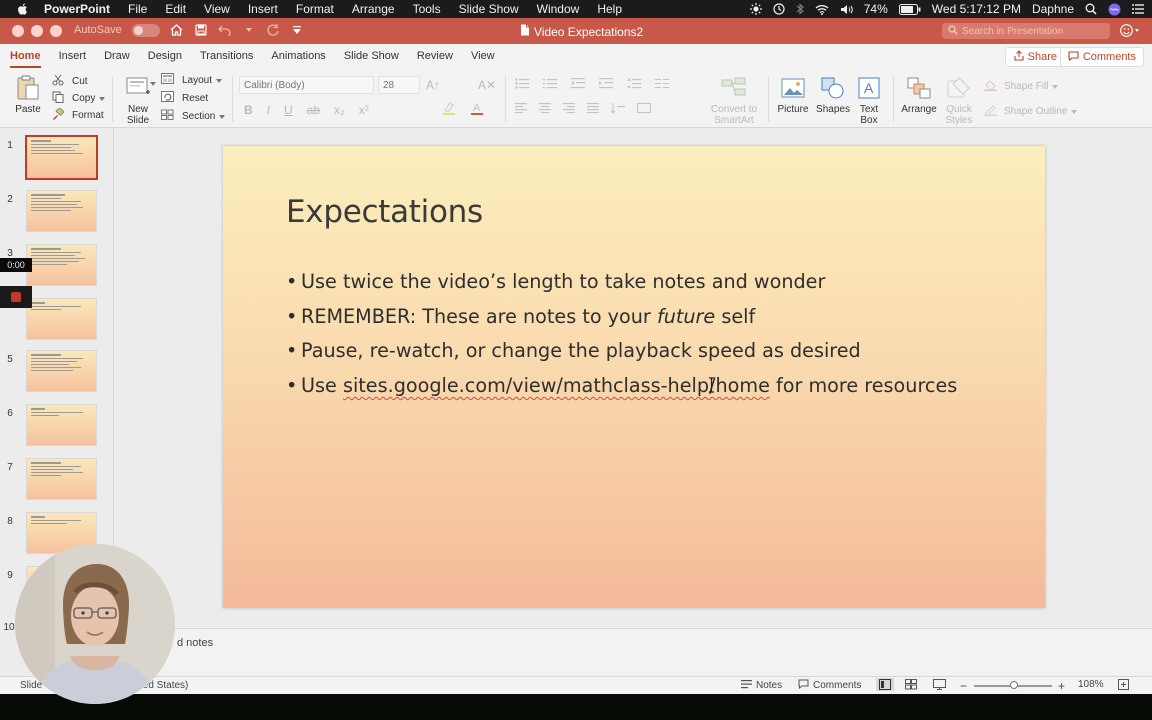 The image size is (1152, 720). Describe the element at coordinates (248, 110) in the screenshot. I see `bold-icon: B` at that location.